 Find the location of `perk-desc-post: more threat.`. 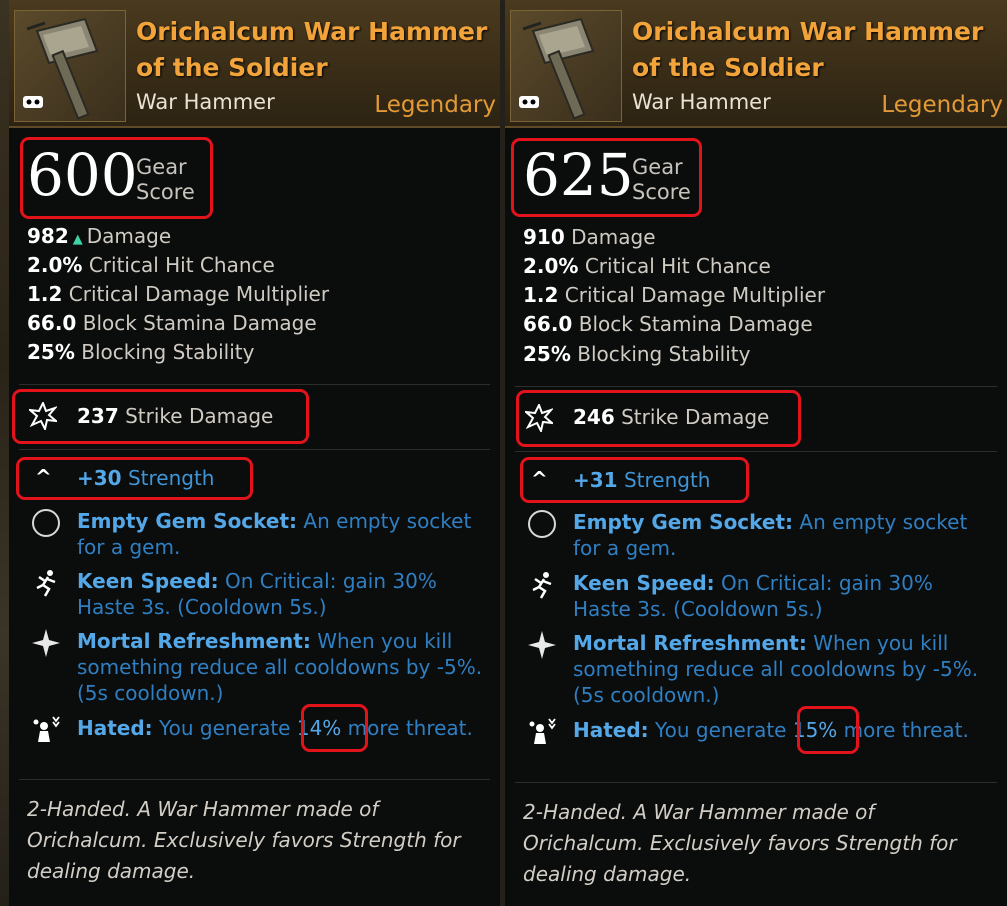

perk-desc-post: more threat. is located at coordinates (906, 730).